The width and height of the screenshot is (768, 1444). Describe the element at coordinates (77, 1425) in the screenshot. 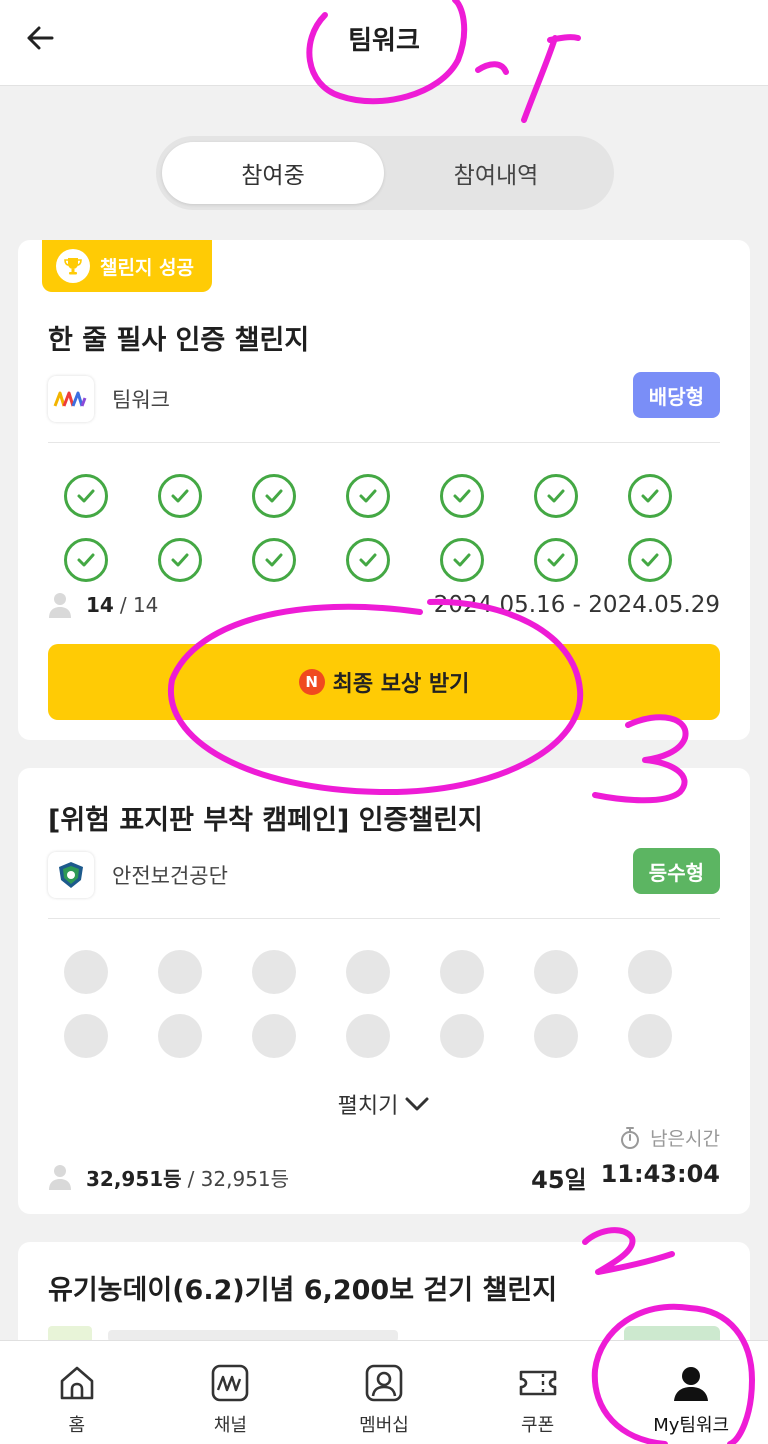

I see `nav-label: 홈` at that location.